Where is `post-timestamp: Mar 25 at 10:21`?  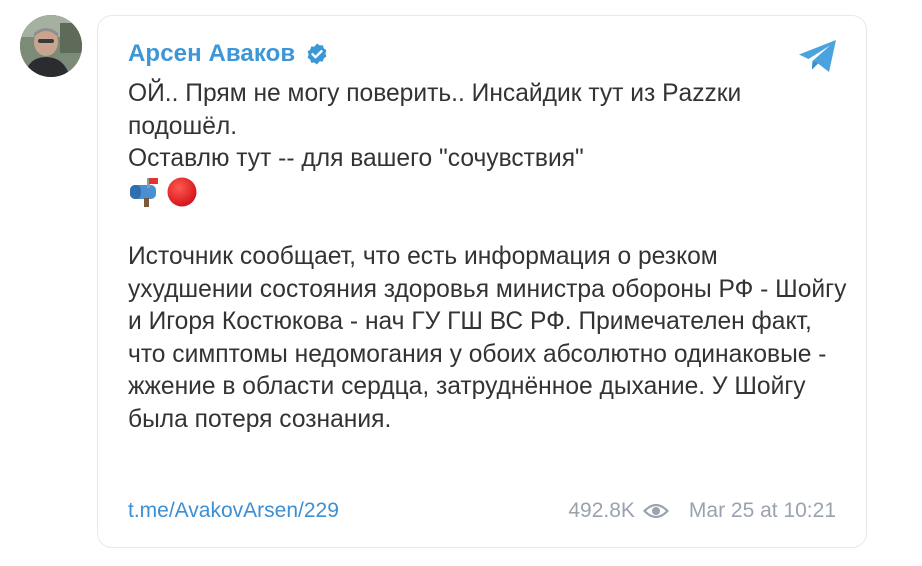 post-timestamp: Mar 25 at 10:21 is located at coordinates (762, 510).